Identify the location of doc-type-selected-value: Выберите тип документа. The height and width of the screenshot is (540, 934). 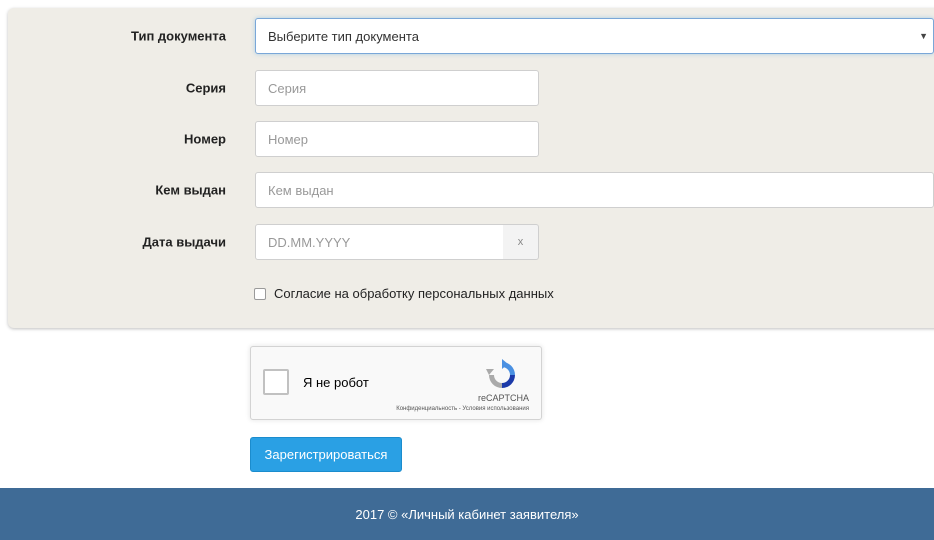
(343, 36).